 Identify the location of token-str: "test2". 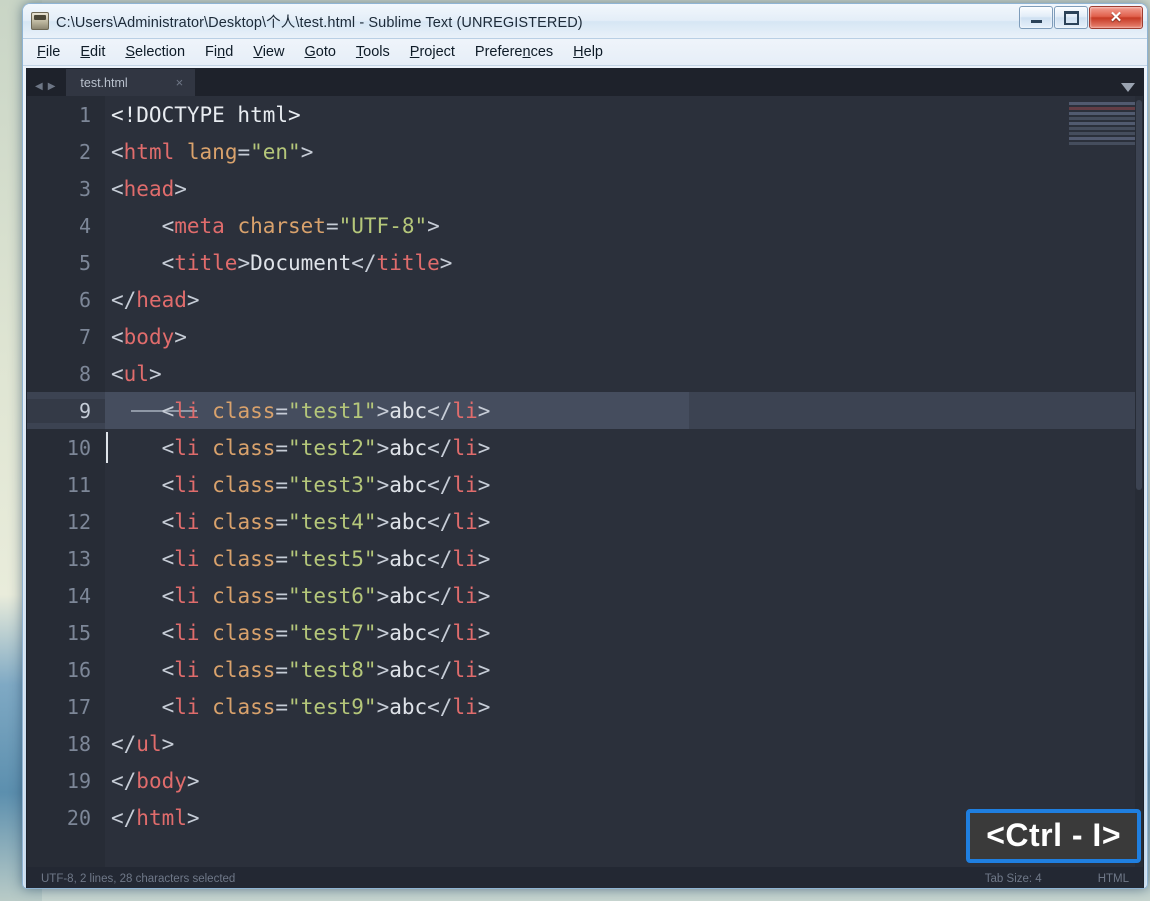
(332, 447).